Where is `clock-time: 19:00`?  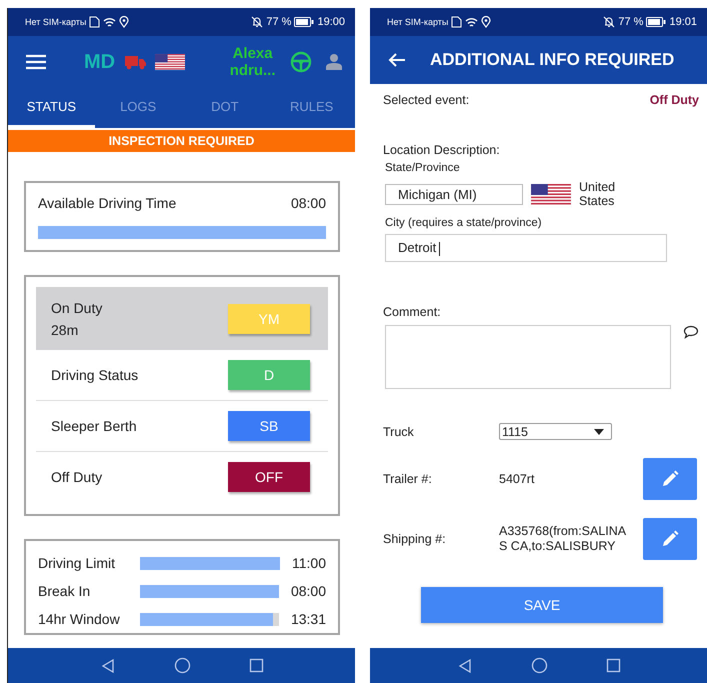
clock-time: 19:00 is located at coordinates (331, 22).